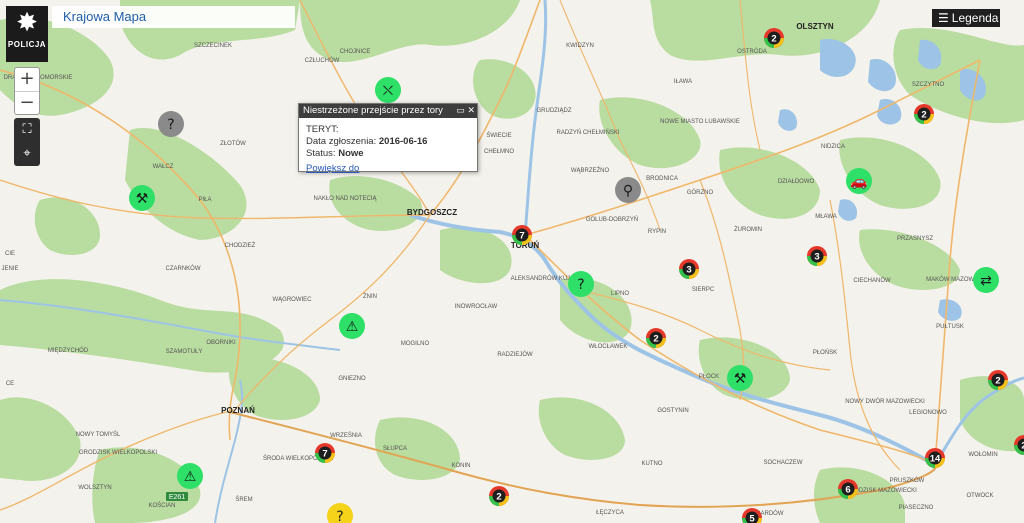 The width and height of the screenshot is (1024, 523). Describe the element at coordinates (370, 296) in the screenshot. I see `city-label: ŻNIN` at that location.